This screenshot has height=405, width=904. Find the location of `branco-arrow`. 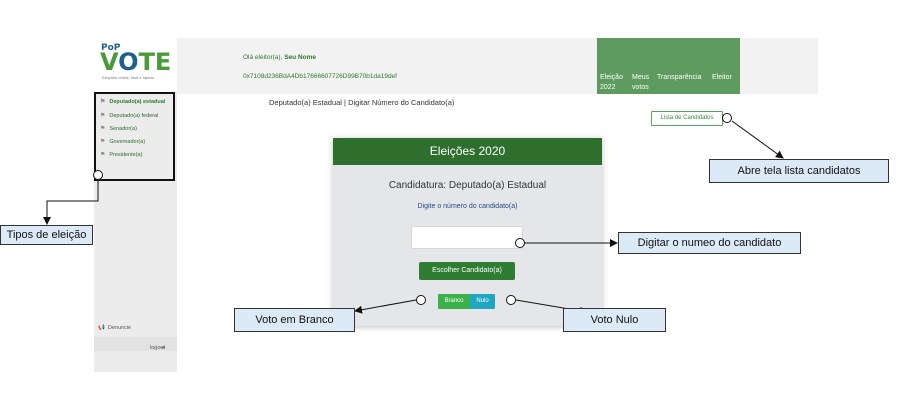

branco-arrow is located at coordinates (385, 306).